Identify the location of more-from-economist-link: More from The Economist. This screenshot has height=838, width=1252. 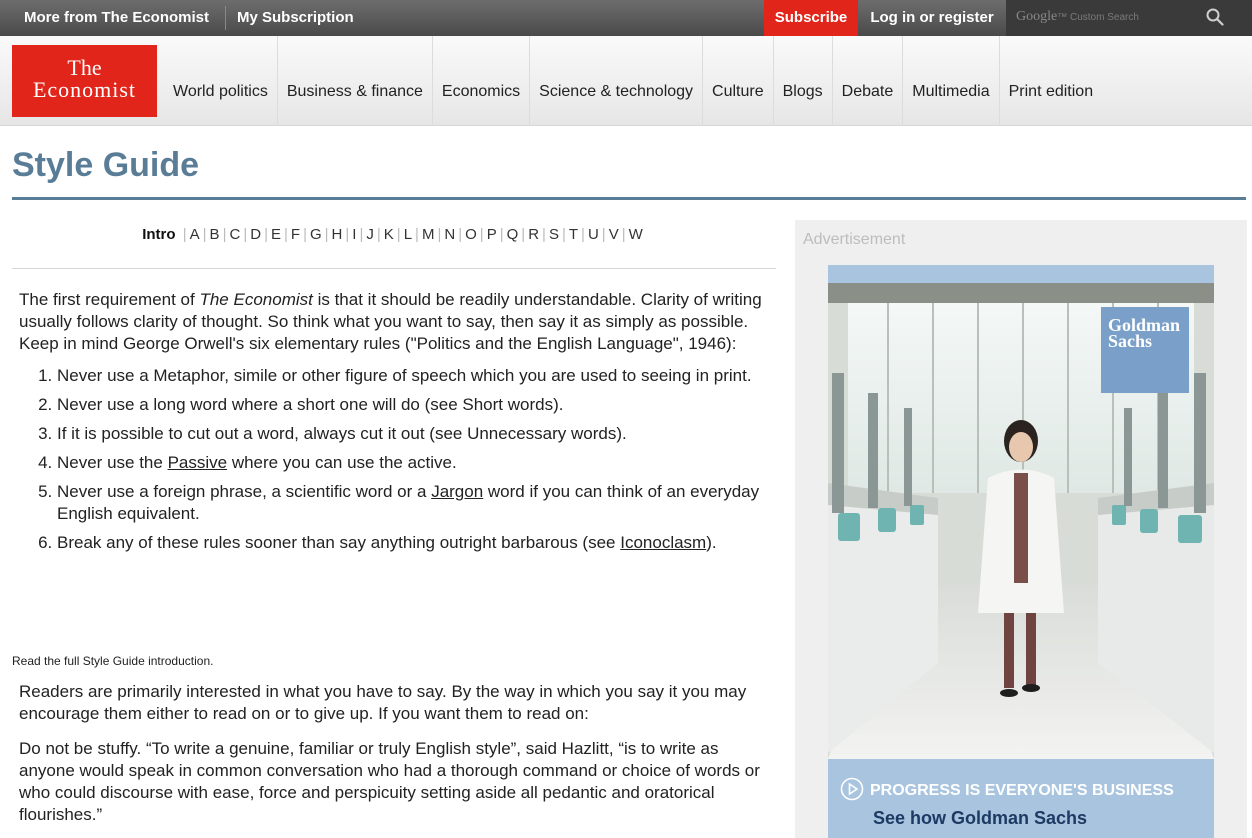
(116, 18).